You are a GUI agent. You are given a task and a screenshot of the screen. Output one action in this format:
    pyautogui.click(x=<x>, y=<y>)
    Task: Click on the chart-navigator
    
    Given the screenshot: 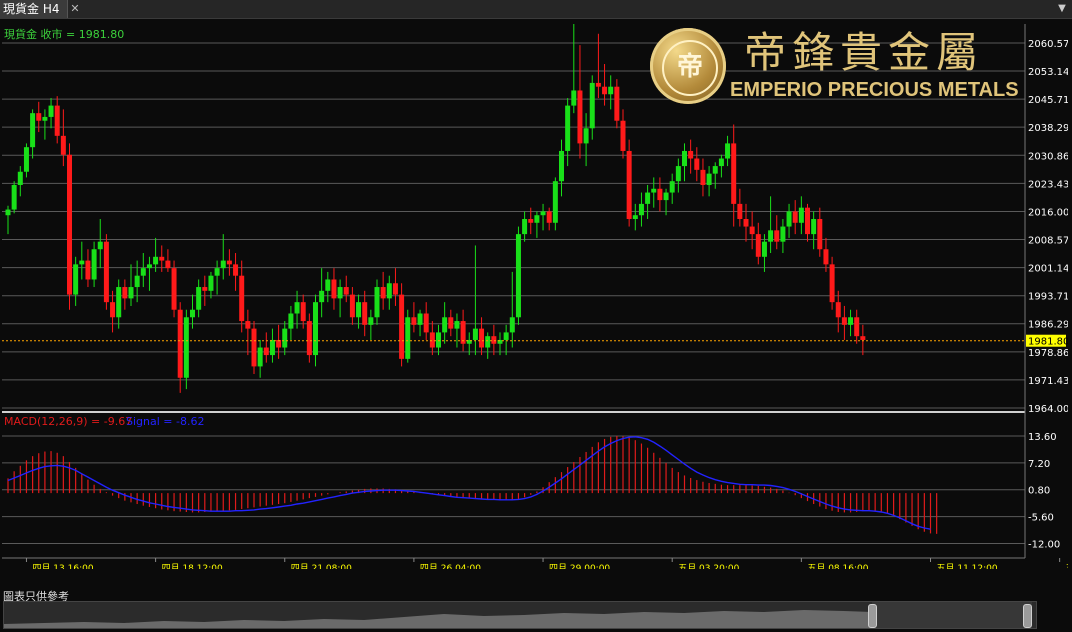 What is the action you would take?
    pyautogui.click(x=520, y=615)
    